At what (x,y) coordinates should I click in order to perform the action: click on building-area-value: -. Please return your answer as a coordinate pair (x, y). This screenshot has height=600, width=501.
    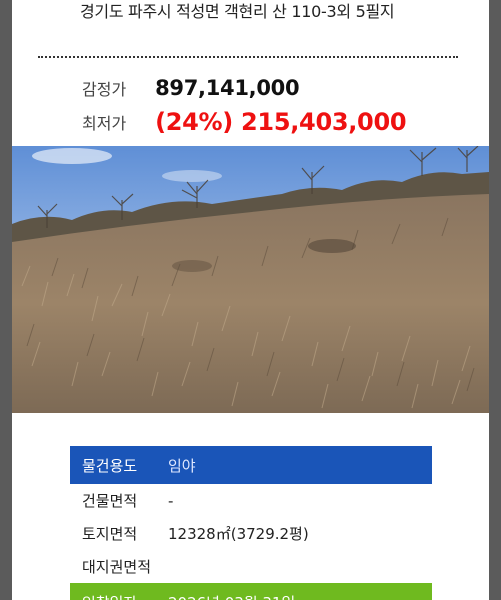
    Looking at the image, I should click on (171, 500).